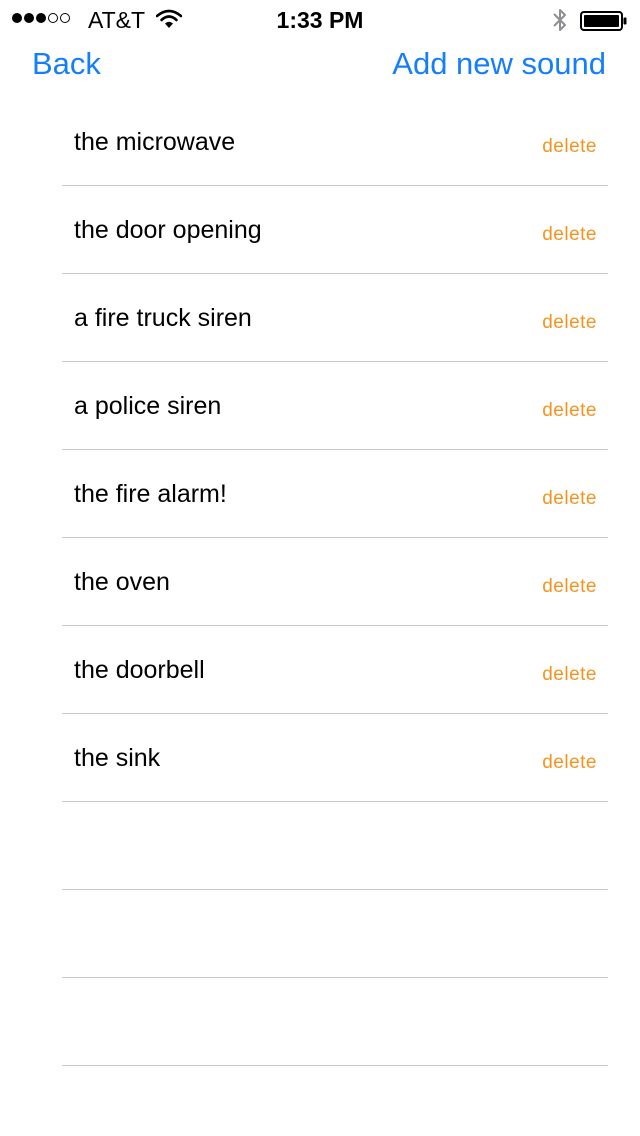 This screenshot has width=640, height=1136. I want to click on list-item: the sink delete, so click(335, 758).